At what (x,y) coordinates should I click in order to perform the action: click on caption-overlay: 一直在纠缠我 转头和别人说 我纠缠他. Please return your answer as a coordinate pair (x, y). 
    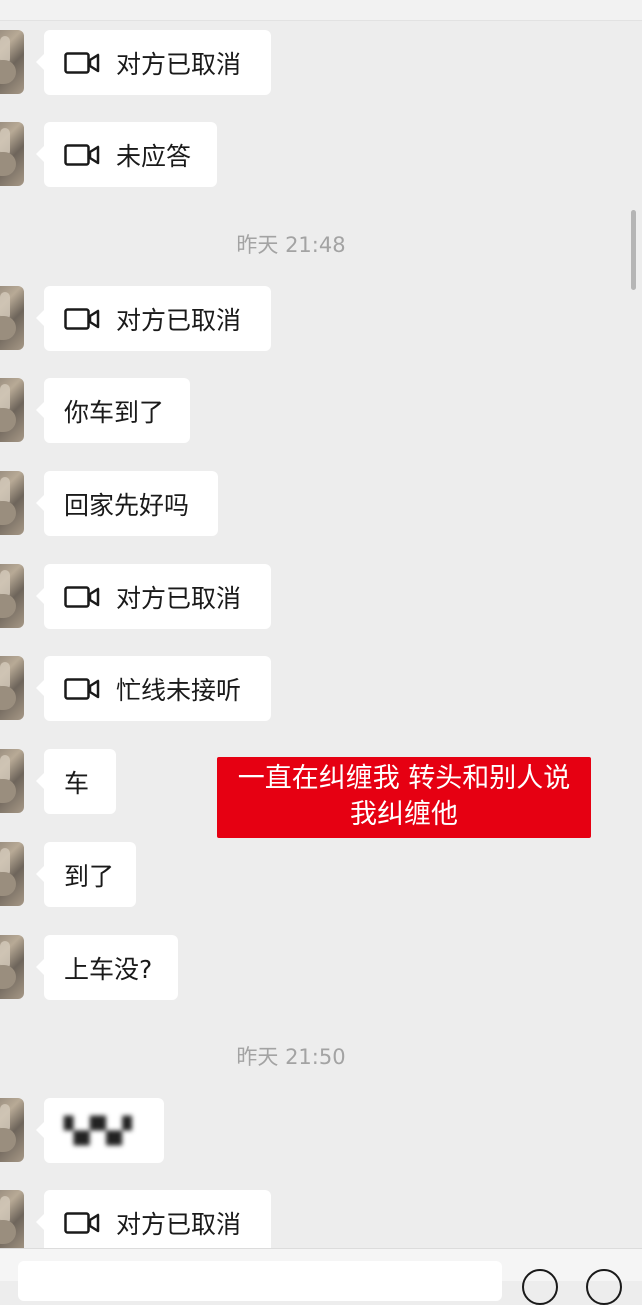
    Looking at the image, I should click on (404, 797).